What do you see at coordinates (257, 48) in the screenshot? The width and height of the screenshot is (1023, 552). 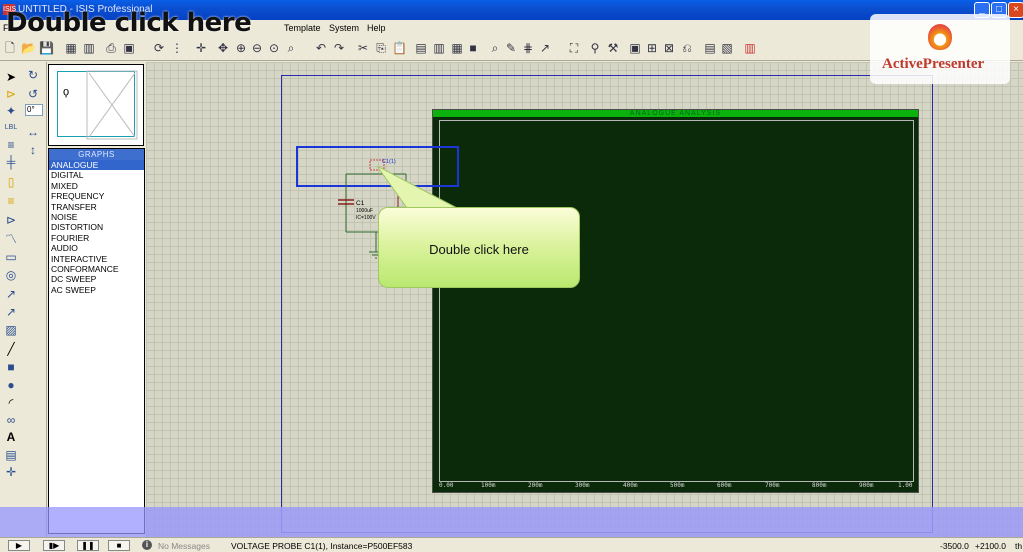 I see `zoom-out-icon: ⊖` at bounding box center [257, 48].